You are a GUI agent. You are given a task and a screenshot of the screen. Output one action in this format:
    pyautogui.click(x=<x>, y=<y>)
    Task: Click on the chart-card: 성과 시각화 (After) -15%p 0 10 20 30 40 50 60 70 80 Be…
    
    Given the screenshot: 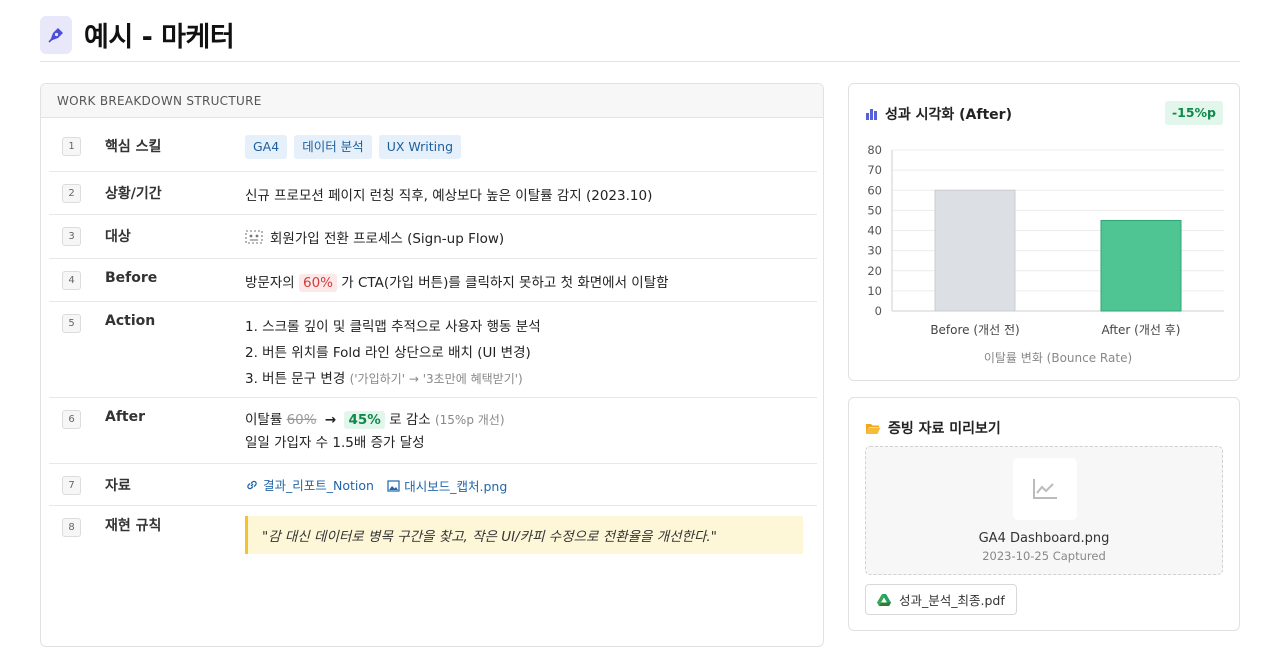 What is the action you would take?
    pyautogui.click(x=1044, y=232)
    